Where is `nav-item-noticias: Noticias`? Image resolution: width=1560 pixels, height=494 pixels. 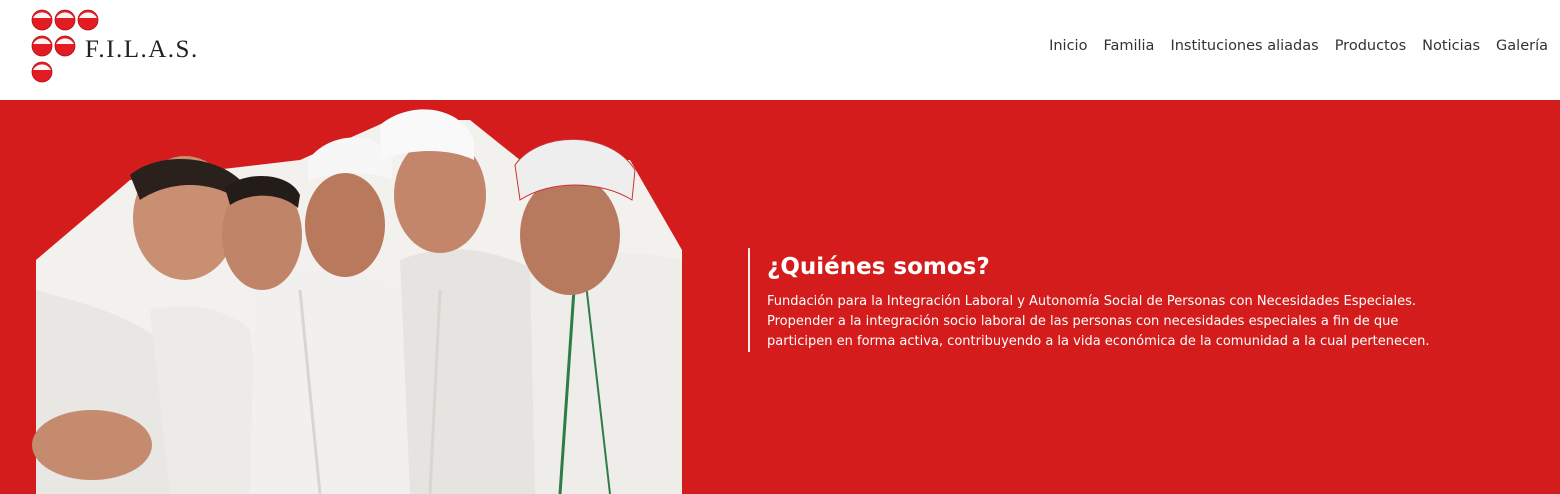 nav-item-noticias: Noticias is located at coordinates (1451, 46).